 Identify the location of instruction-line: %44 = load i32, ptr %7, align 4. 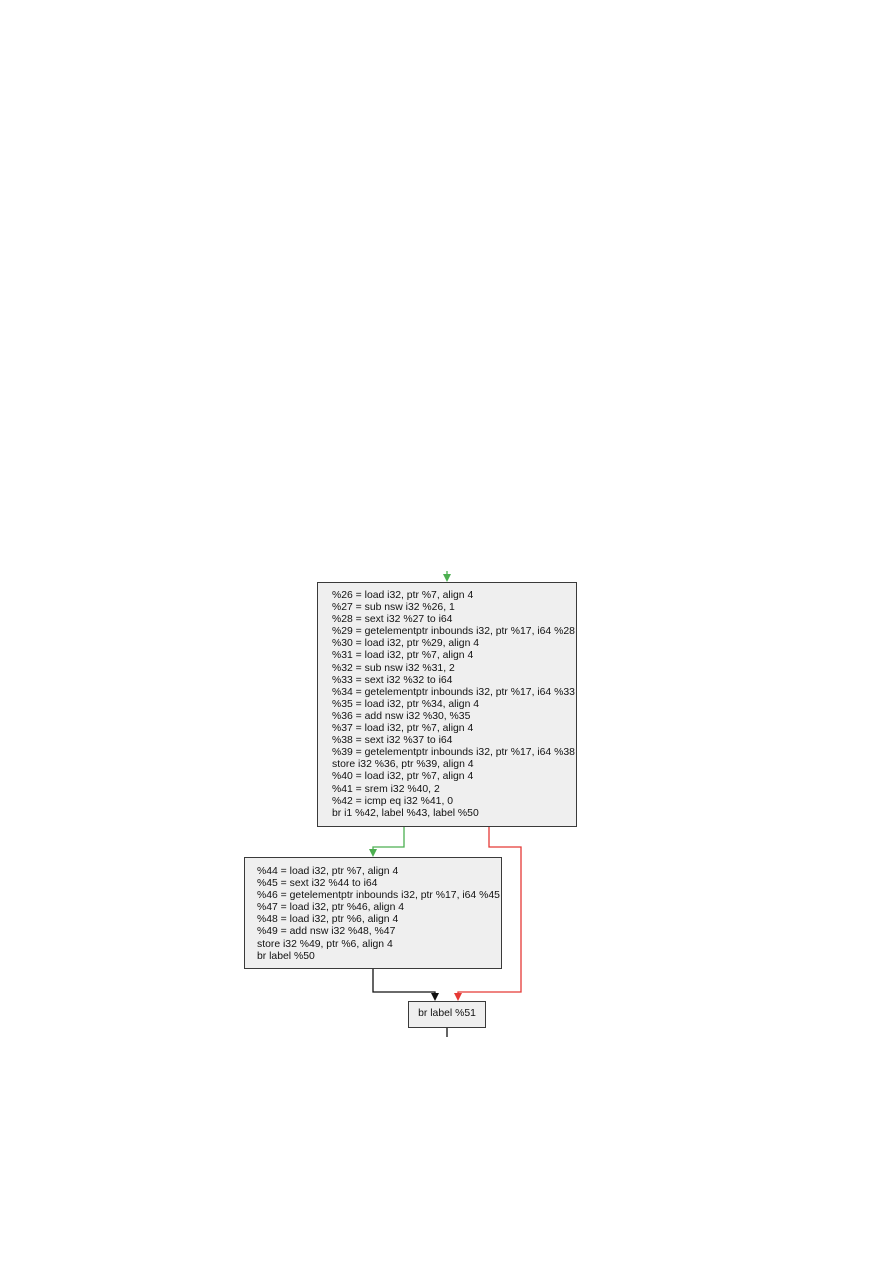
(328, 871).